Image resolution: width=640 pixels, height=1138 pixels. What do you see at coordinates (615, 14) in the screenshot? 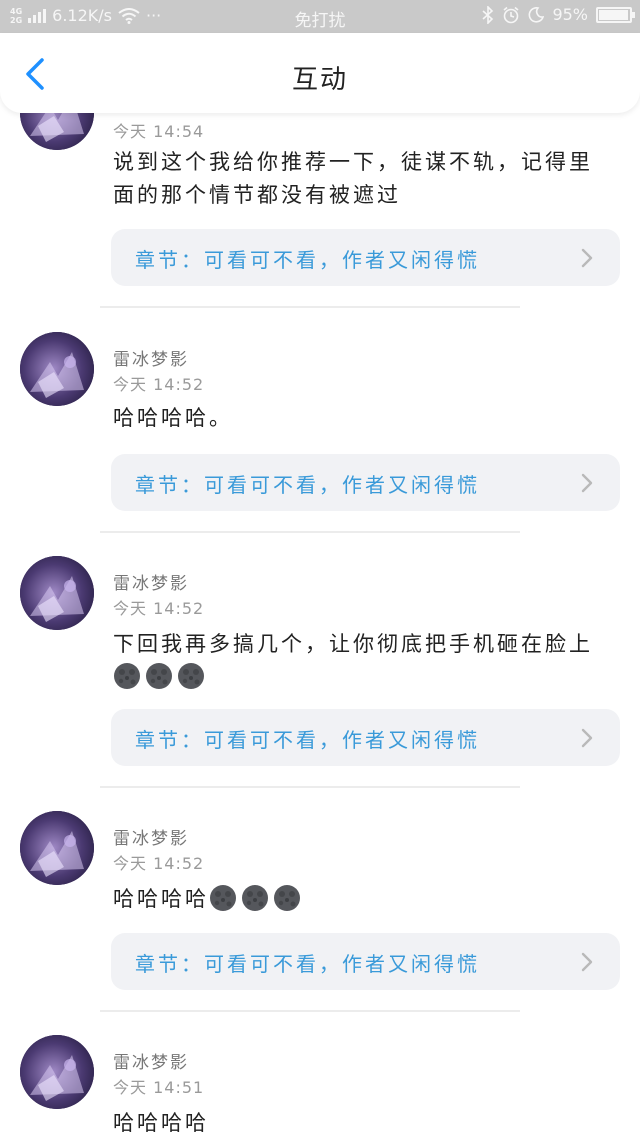
I see `battery-icon` at bounding box center [615, 14].